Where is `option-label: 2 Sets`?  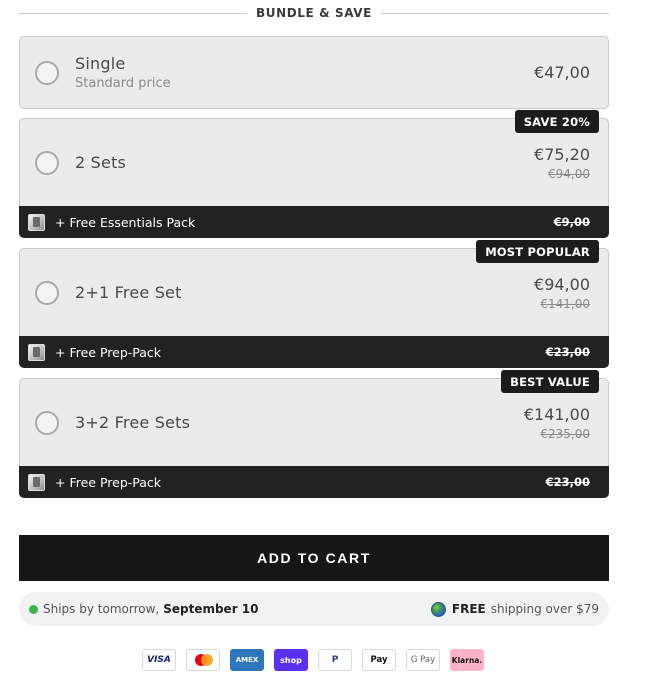 option-label: 2 Sets is located at coordinates (101, 162).